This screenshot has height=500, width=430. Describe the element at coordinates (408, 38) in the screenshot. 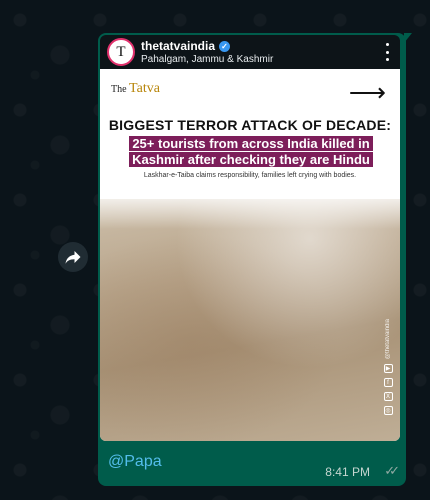

I see `bubble-tail` at that location.